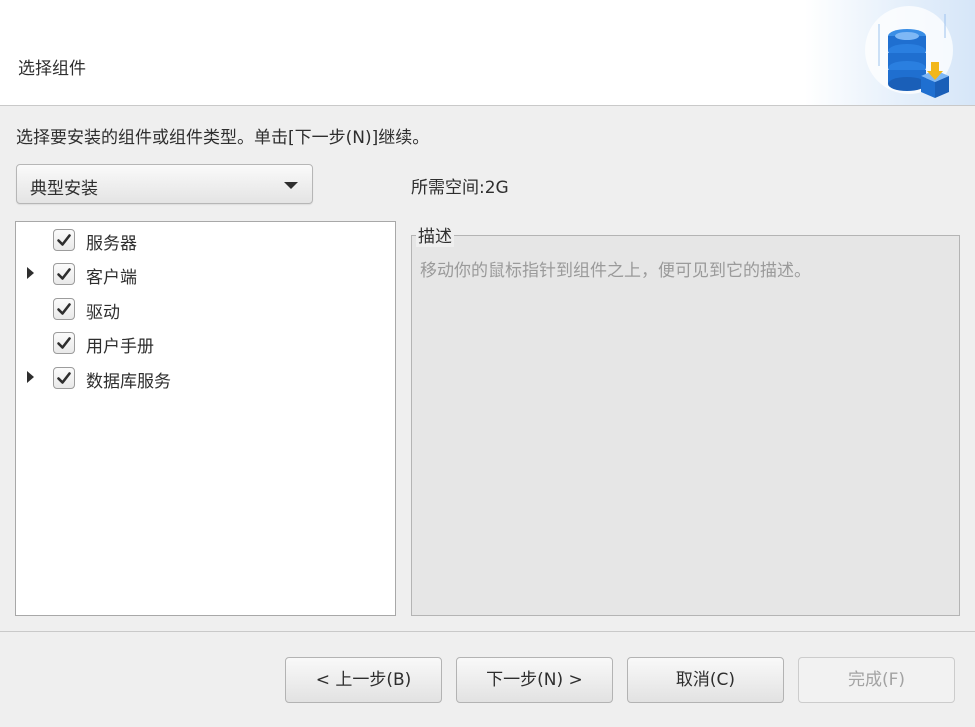 This screenshot has width=975, height=727. I want to click on finish-button: 完成(F), so click(876, 680).